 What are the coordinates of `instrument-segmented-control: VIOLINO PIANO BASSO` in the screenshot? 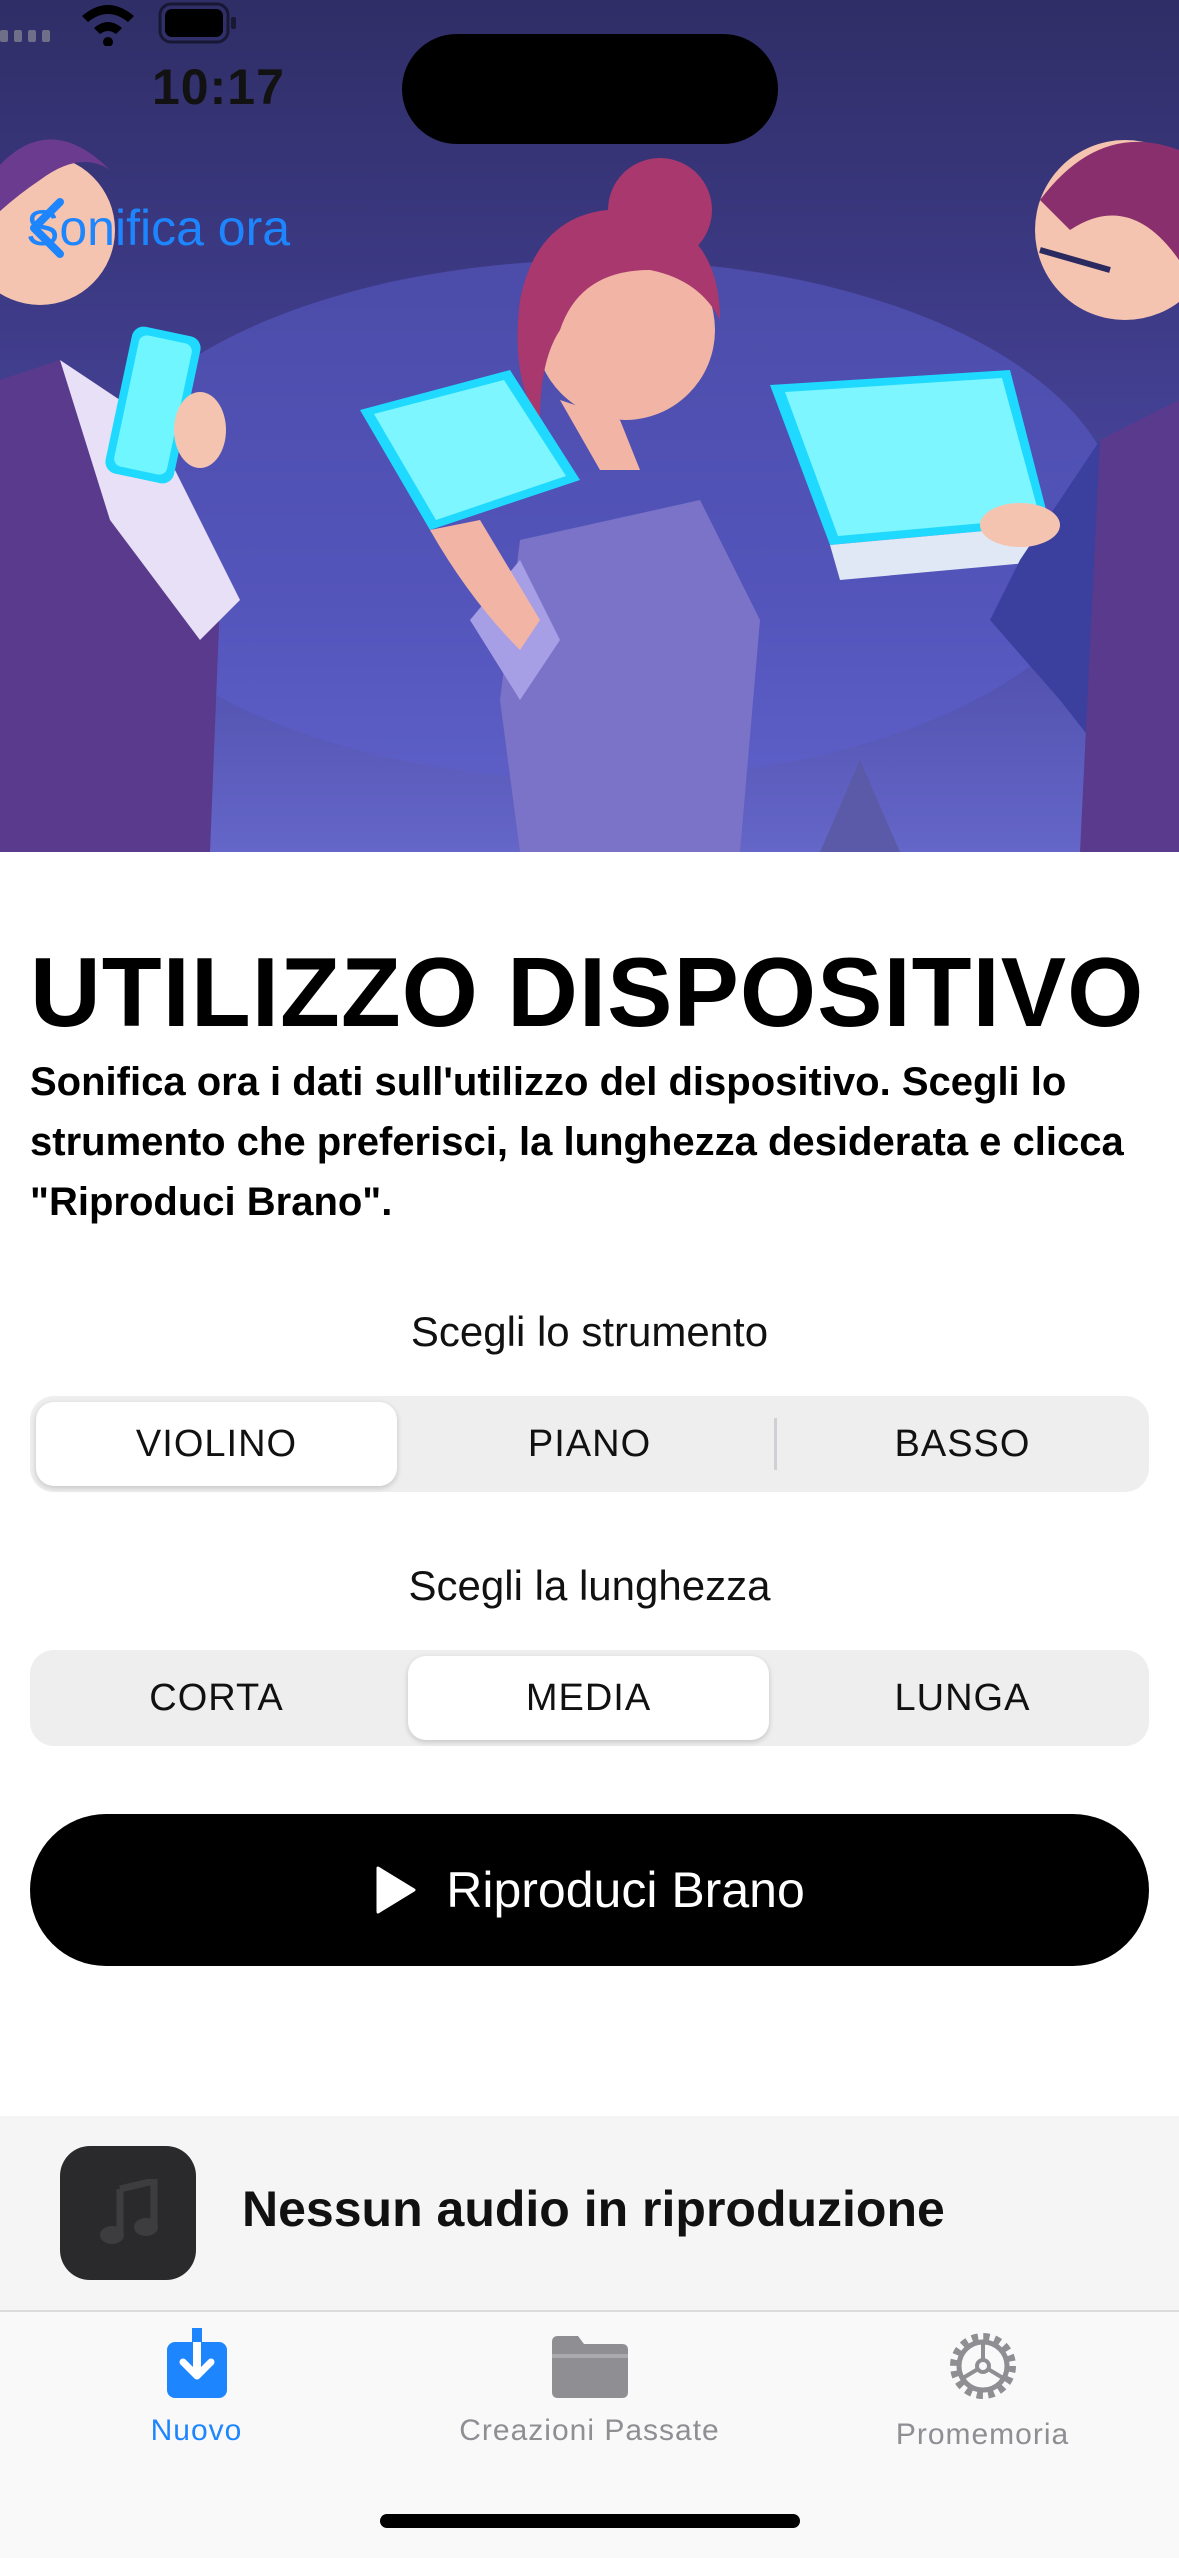 It's located at (589, 1444).